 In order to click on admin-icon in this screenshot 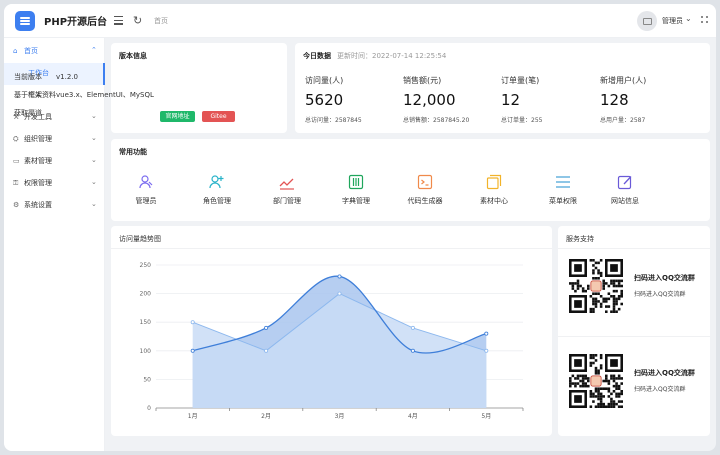, I will do `click(146, 182)`.